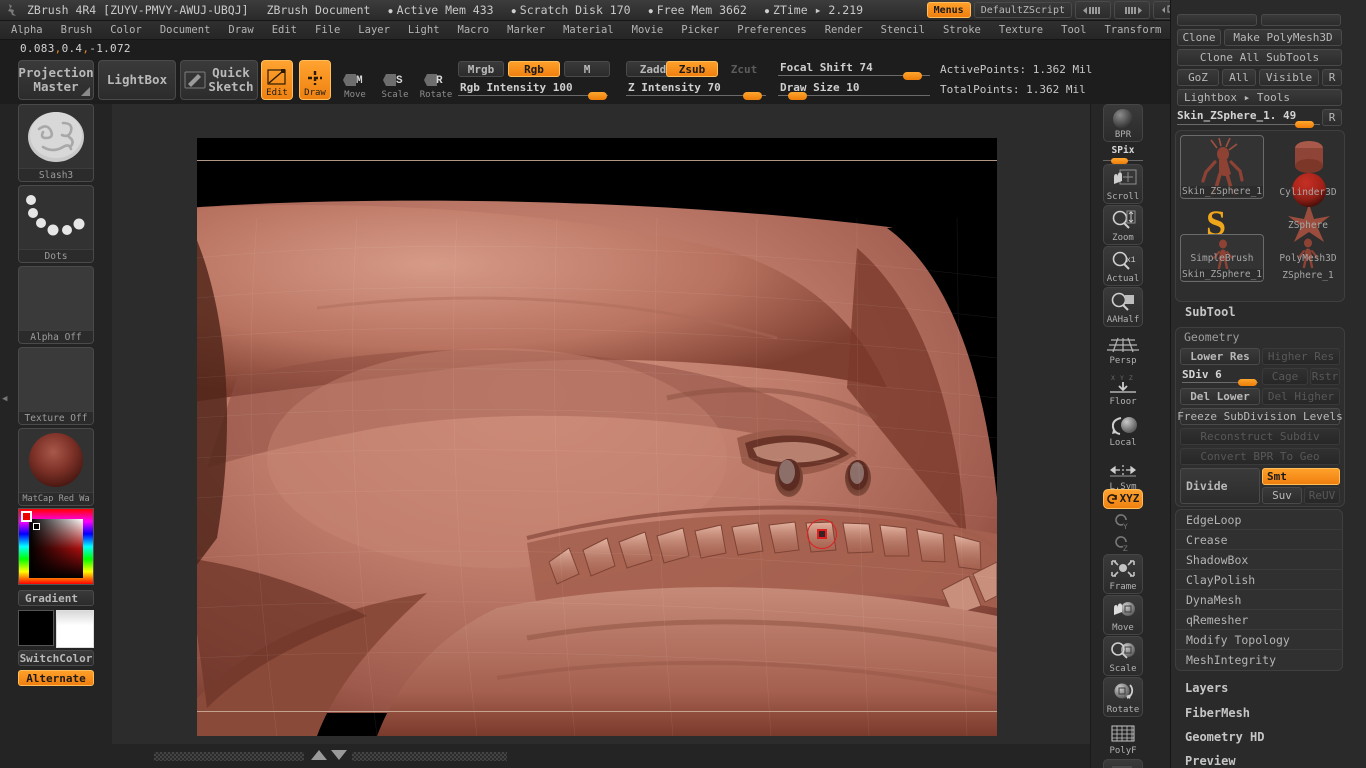 This screenshot has height=768, width=1366. Describe the element at coordinates (1123, 474) in the screenshot. I see `lsym-button: L.Sym` at that location.